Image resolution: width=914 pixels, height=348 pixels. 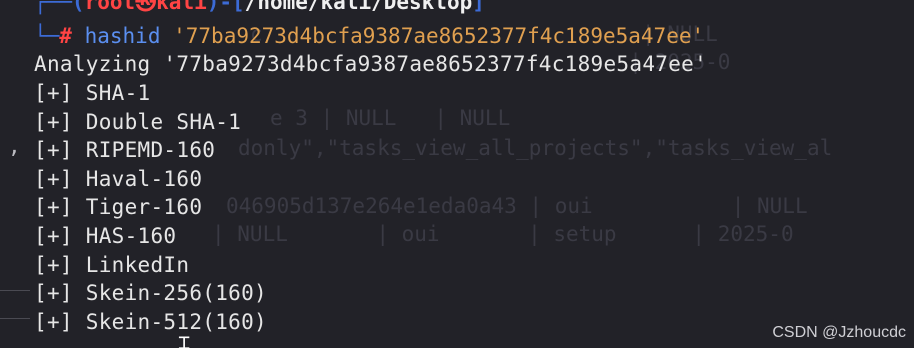 I want to click on output-result-line: [+] RIPEMD-160, so click(x=125, y=150).